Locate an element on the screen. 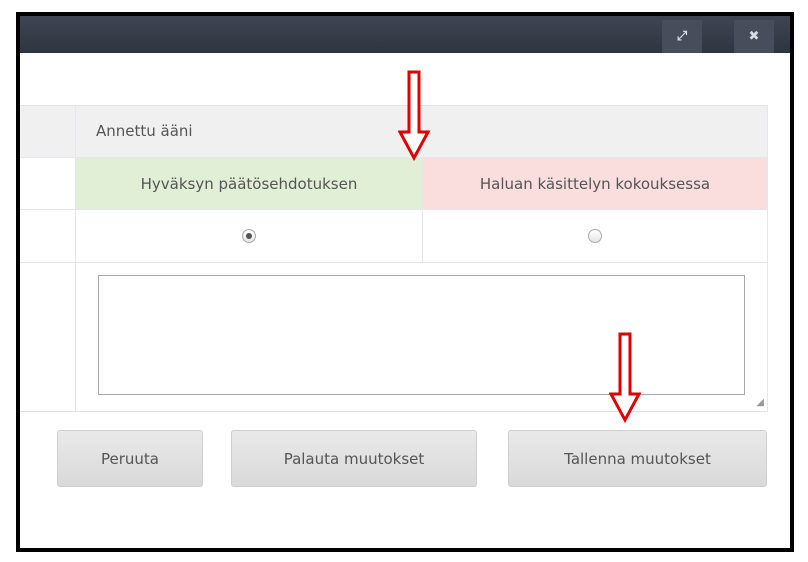 The width and height of the screenshot is (808, 562). option-discuss-label: Haluan käsittelyn kokouksessa is located at coordinates (595, 183).